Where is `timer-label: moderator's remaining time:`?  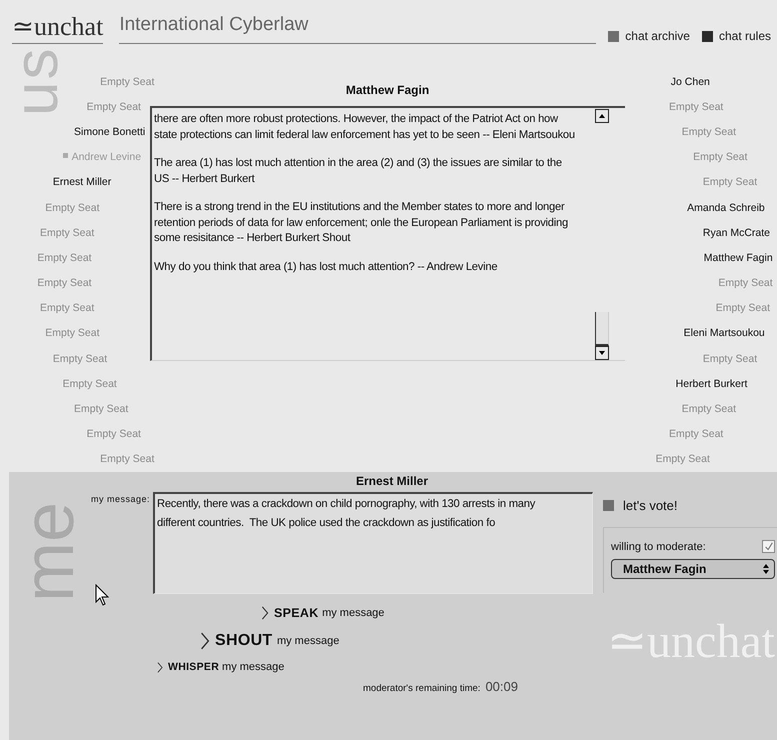
timer-label: moderator's remaining time: is located at coordinates (421, 688).